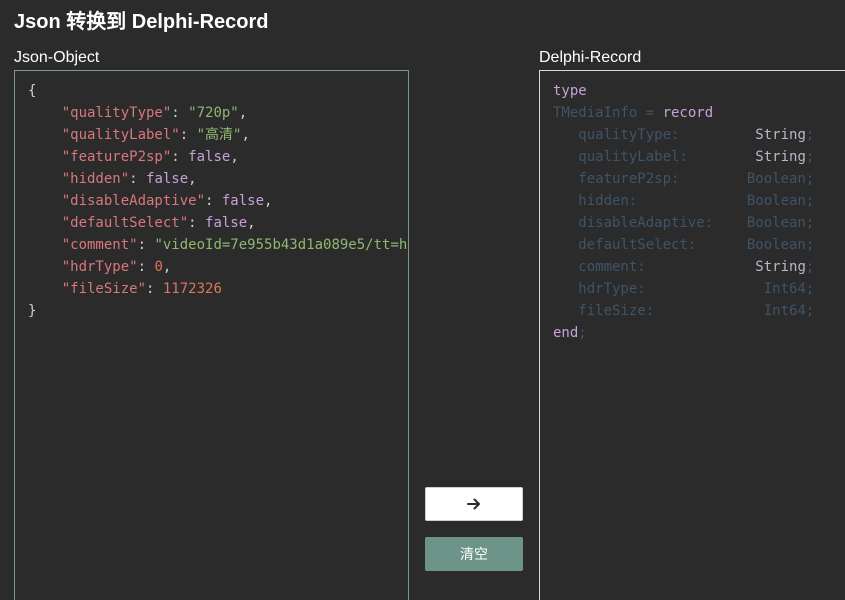 Image resolution: width=845 pixels, height=600 pixels. What do you see at coordinates (158, 267) in the screenshot?
I see `code-token: 0` at bounding box center [158, 267].